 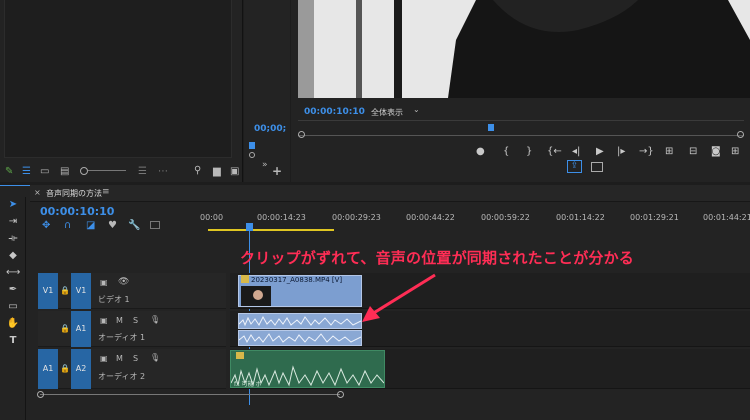 What do you see at coordinates (416, 109) in the screenshot?
I see `zoom-dropdown-icon: ⌄` at bounding box center [416, 109].